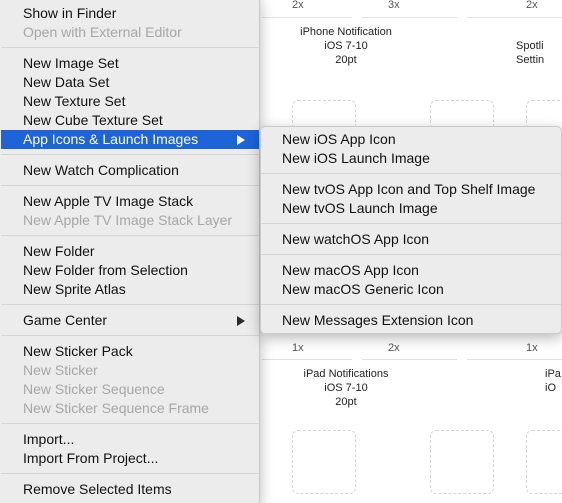 The image size is (562, 503). What do you see at coordinates (128, 220) in the screenshot?
I see `menu-item-new-apple-tv-image-stack-layer: New Apple TV Image Stack Layer` at bounding box center [128, 220].